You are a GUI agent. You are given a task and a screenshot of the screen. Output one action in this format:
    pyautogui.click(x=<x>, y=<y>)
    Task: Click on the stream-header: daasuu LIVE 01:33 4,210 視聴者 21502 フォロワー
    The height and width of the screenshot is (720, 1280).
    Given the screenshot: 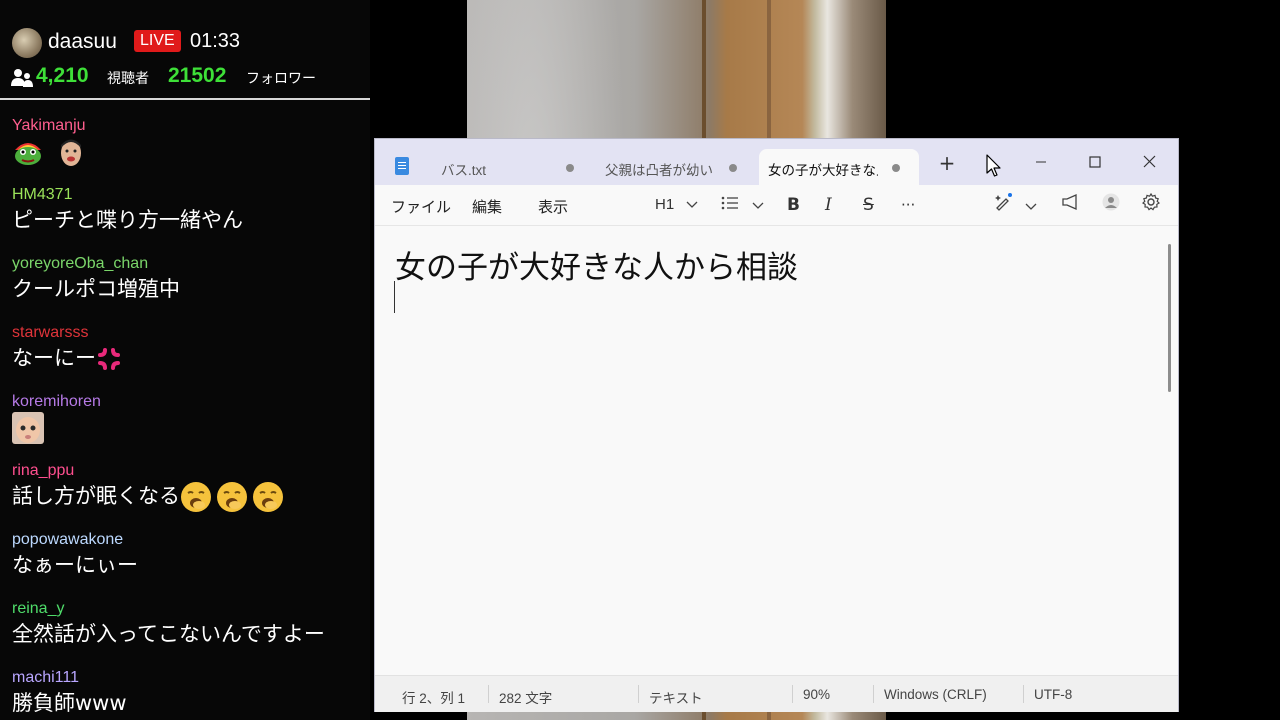 What is the action you would take?
    pyautogui.click(x=185, y=62)
    